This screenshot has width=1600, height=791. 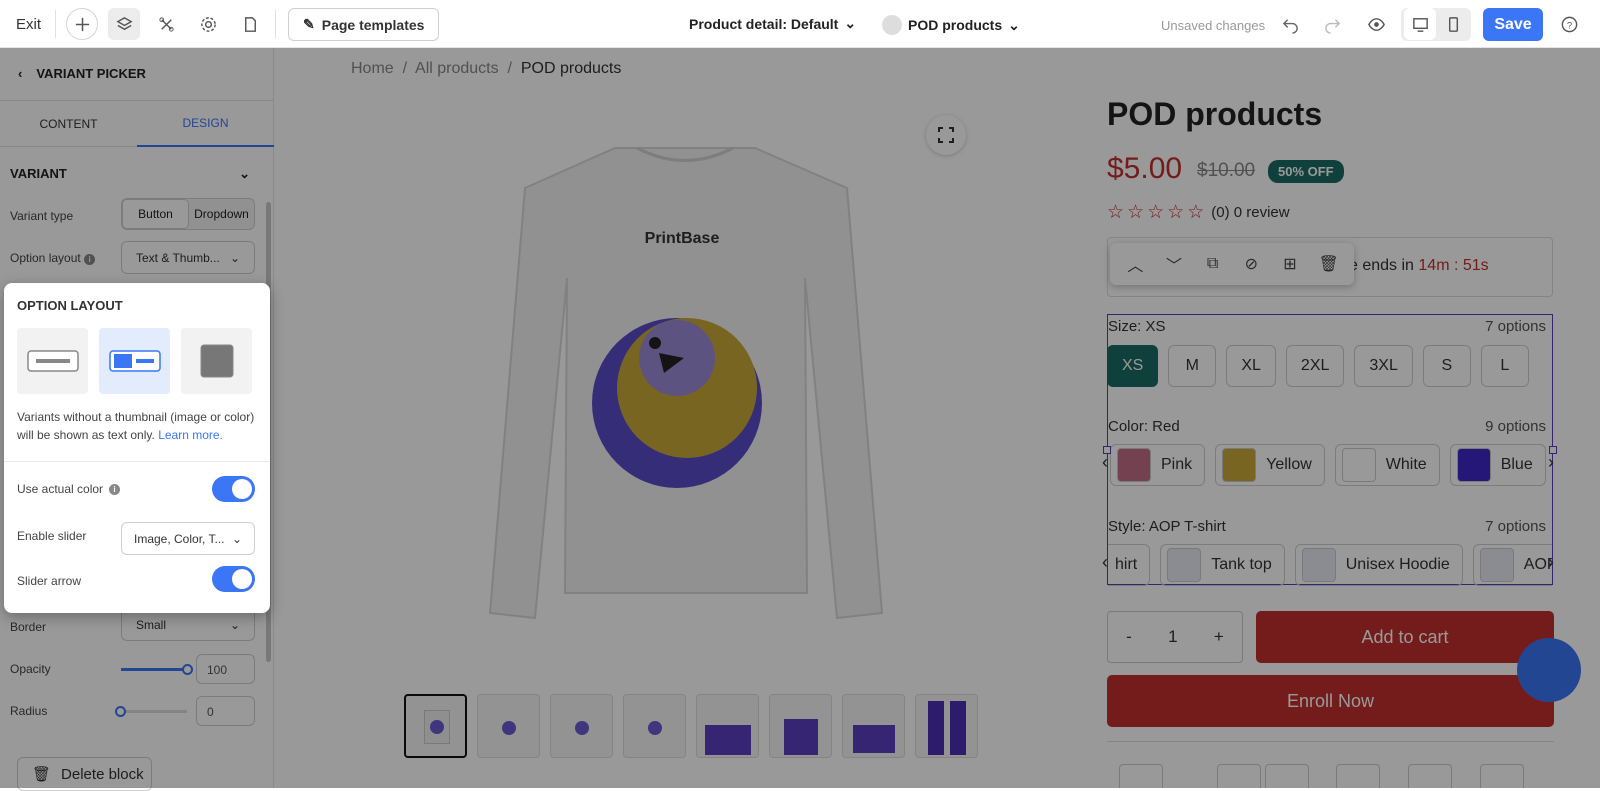 I want to click on size-options: XS M XL 2XL 3XL S L, so click(x=1318, y=366).